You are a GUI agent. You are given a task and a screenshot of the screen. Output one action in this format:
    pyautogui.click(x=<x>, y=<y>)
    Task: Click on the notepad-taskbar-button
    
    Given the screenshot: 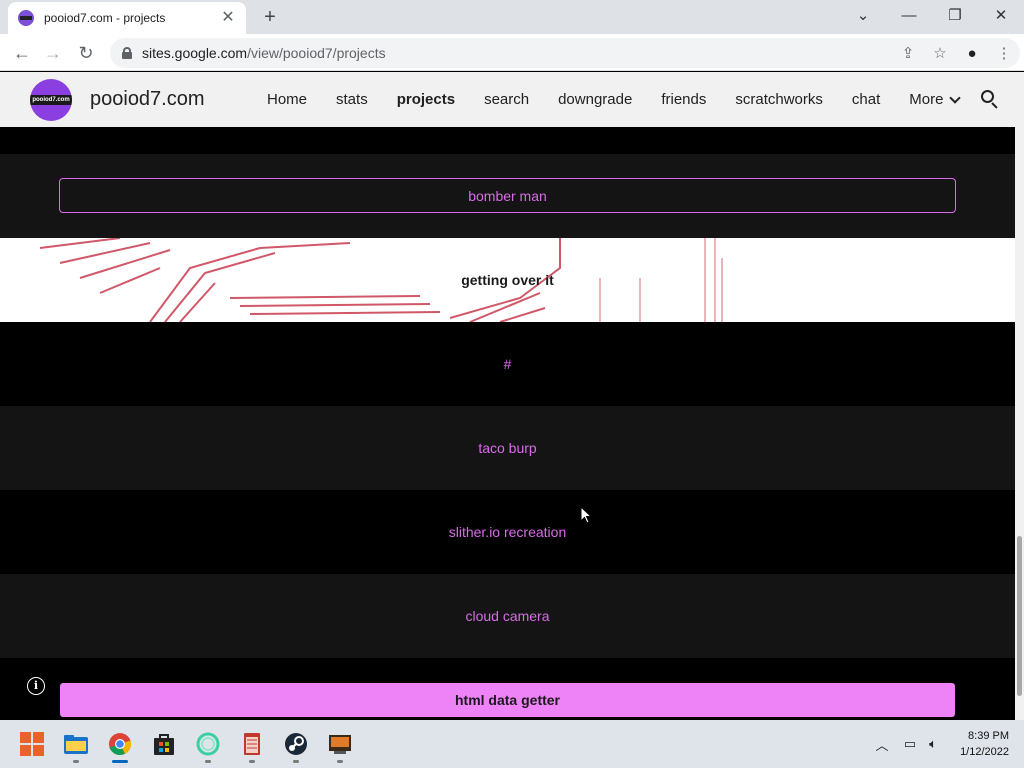 What is the action you would take?
    pyautogui.click(x=252, y=745)
    